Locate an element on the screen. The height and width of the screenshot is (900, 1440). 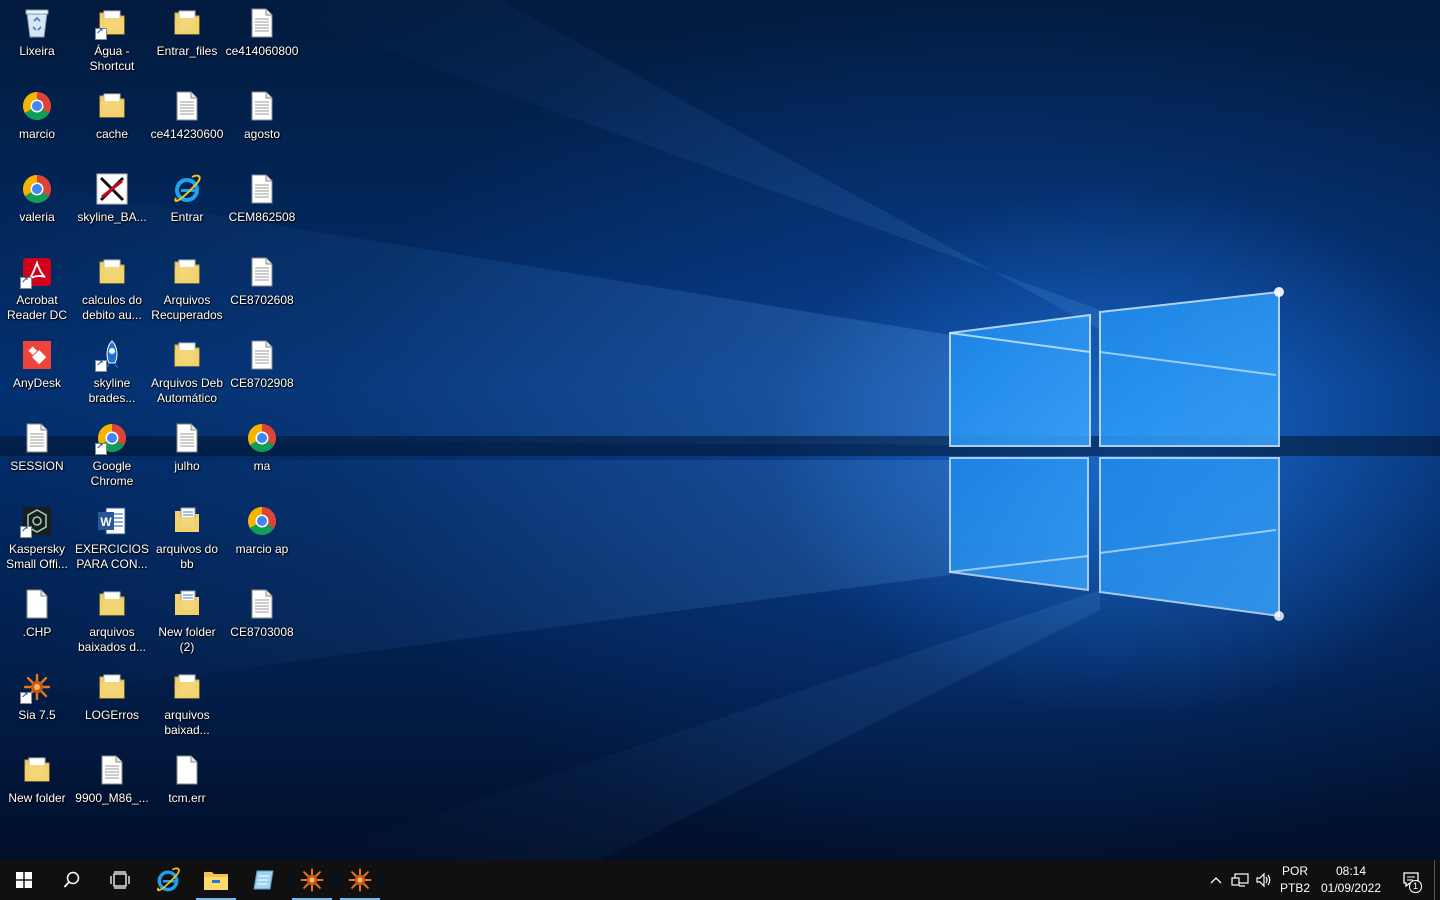
desktop-icon-agosto: agosto is located at coordinates (262, 124).